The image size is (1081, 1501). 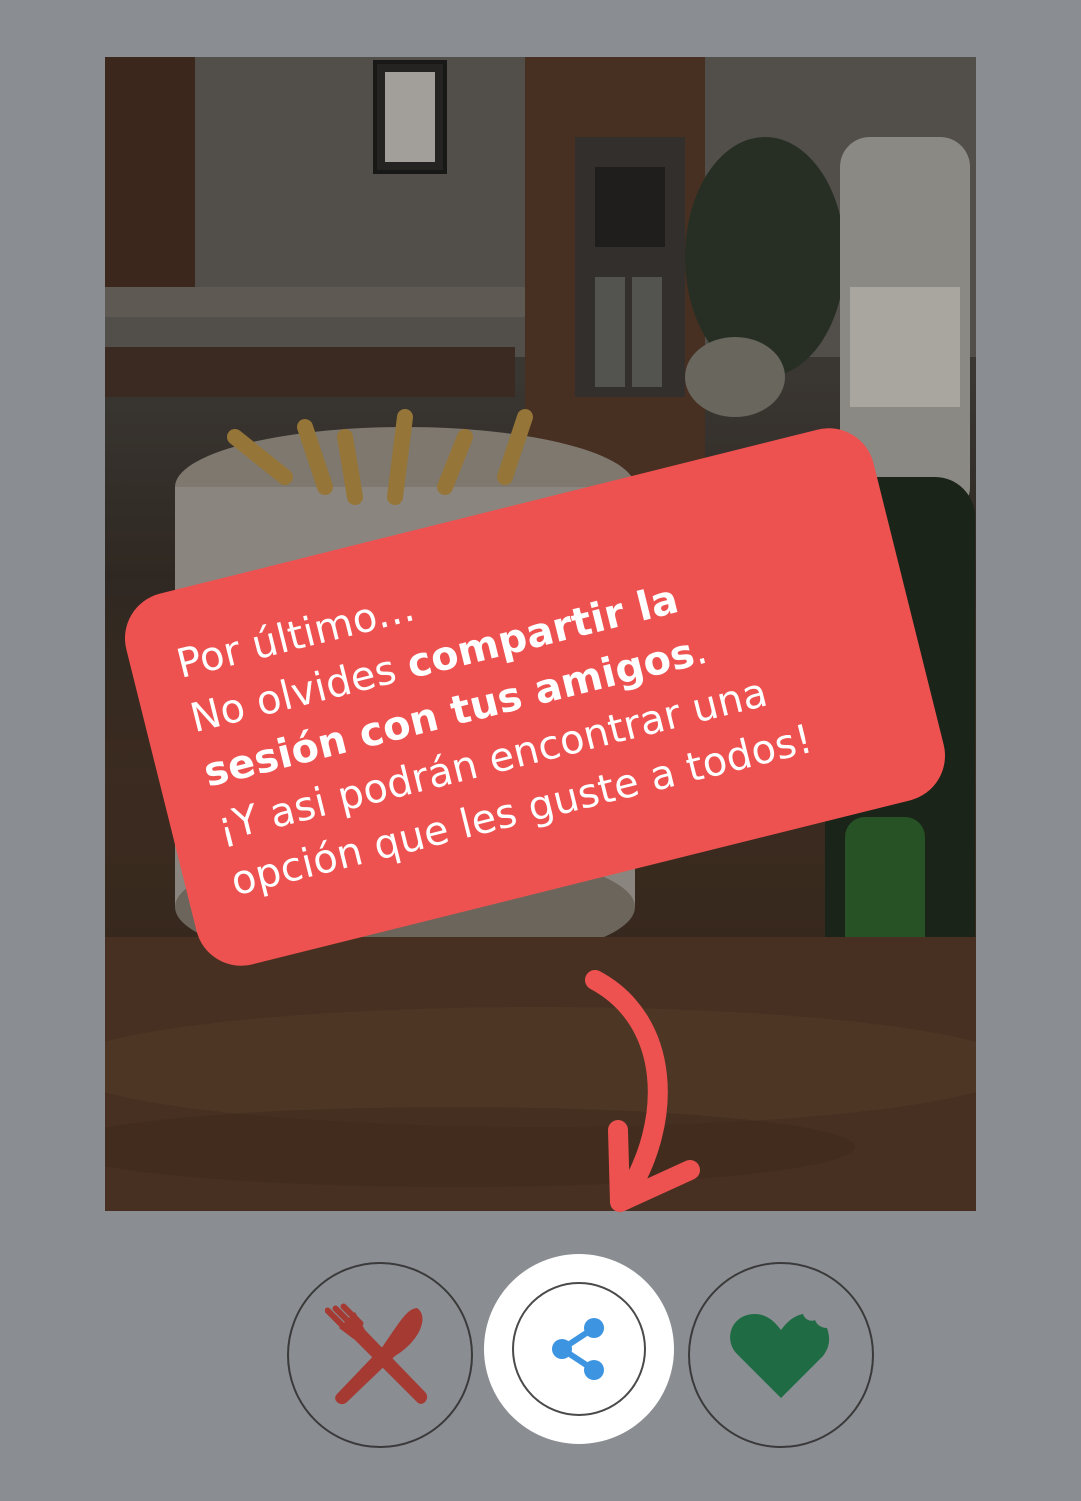 I want to click on like-button, so click(x=781, y=1355).